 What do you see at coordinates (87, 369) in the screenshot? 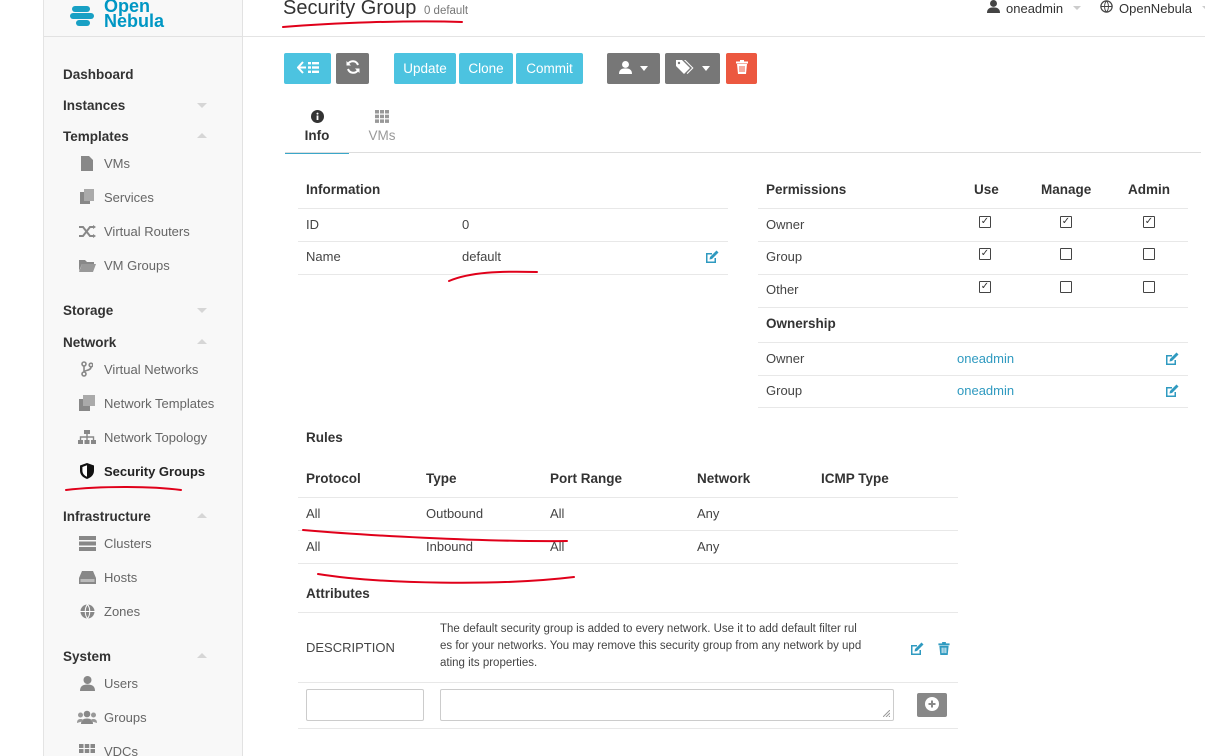
I see `code-fork-icon` at bounding box center [87, 369].